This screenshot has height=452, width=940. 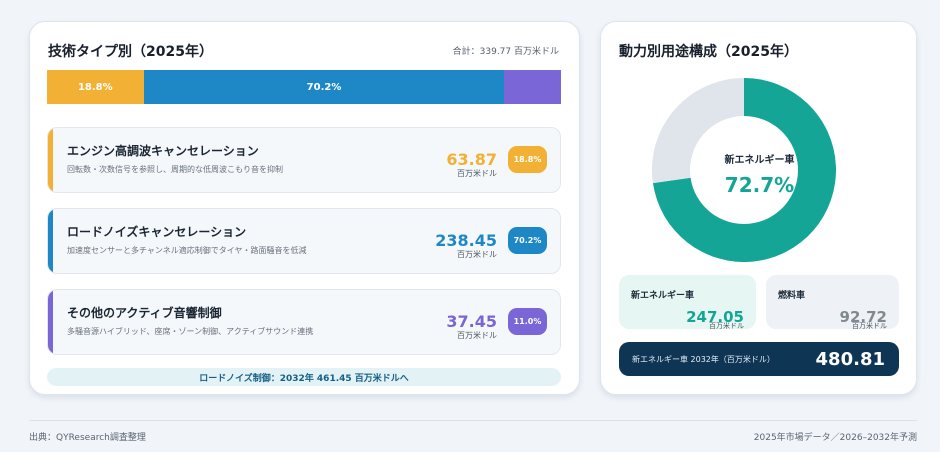 I want to click on fuel-stat-label: 燃料車, so click(x=792, y=296).